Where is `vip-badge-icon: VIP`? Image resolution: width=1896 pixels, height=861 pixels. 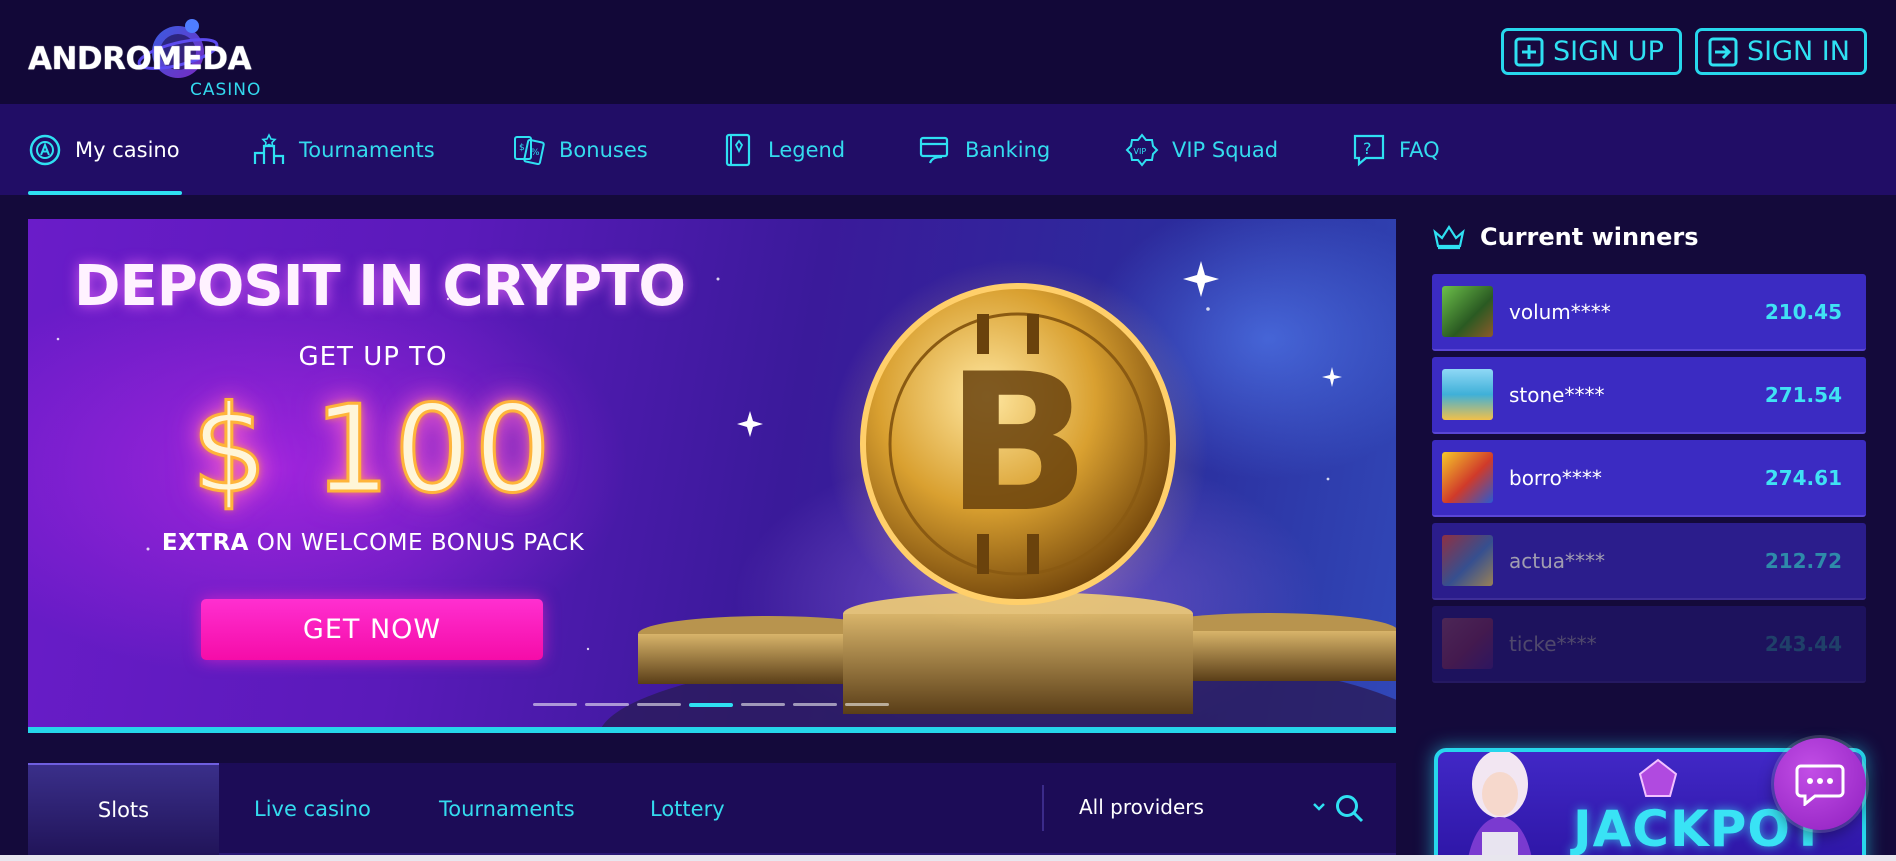 vip-badge-icon: VIP is located at coordinates (1142, 149).